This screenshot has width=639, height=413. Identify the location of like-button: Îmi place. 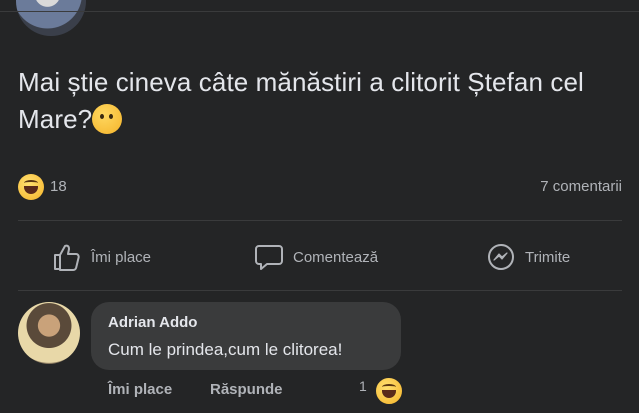
(101, 257).